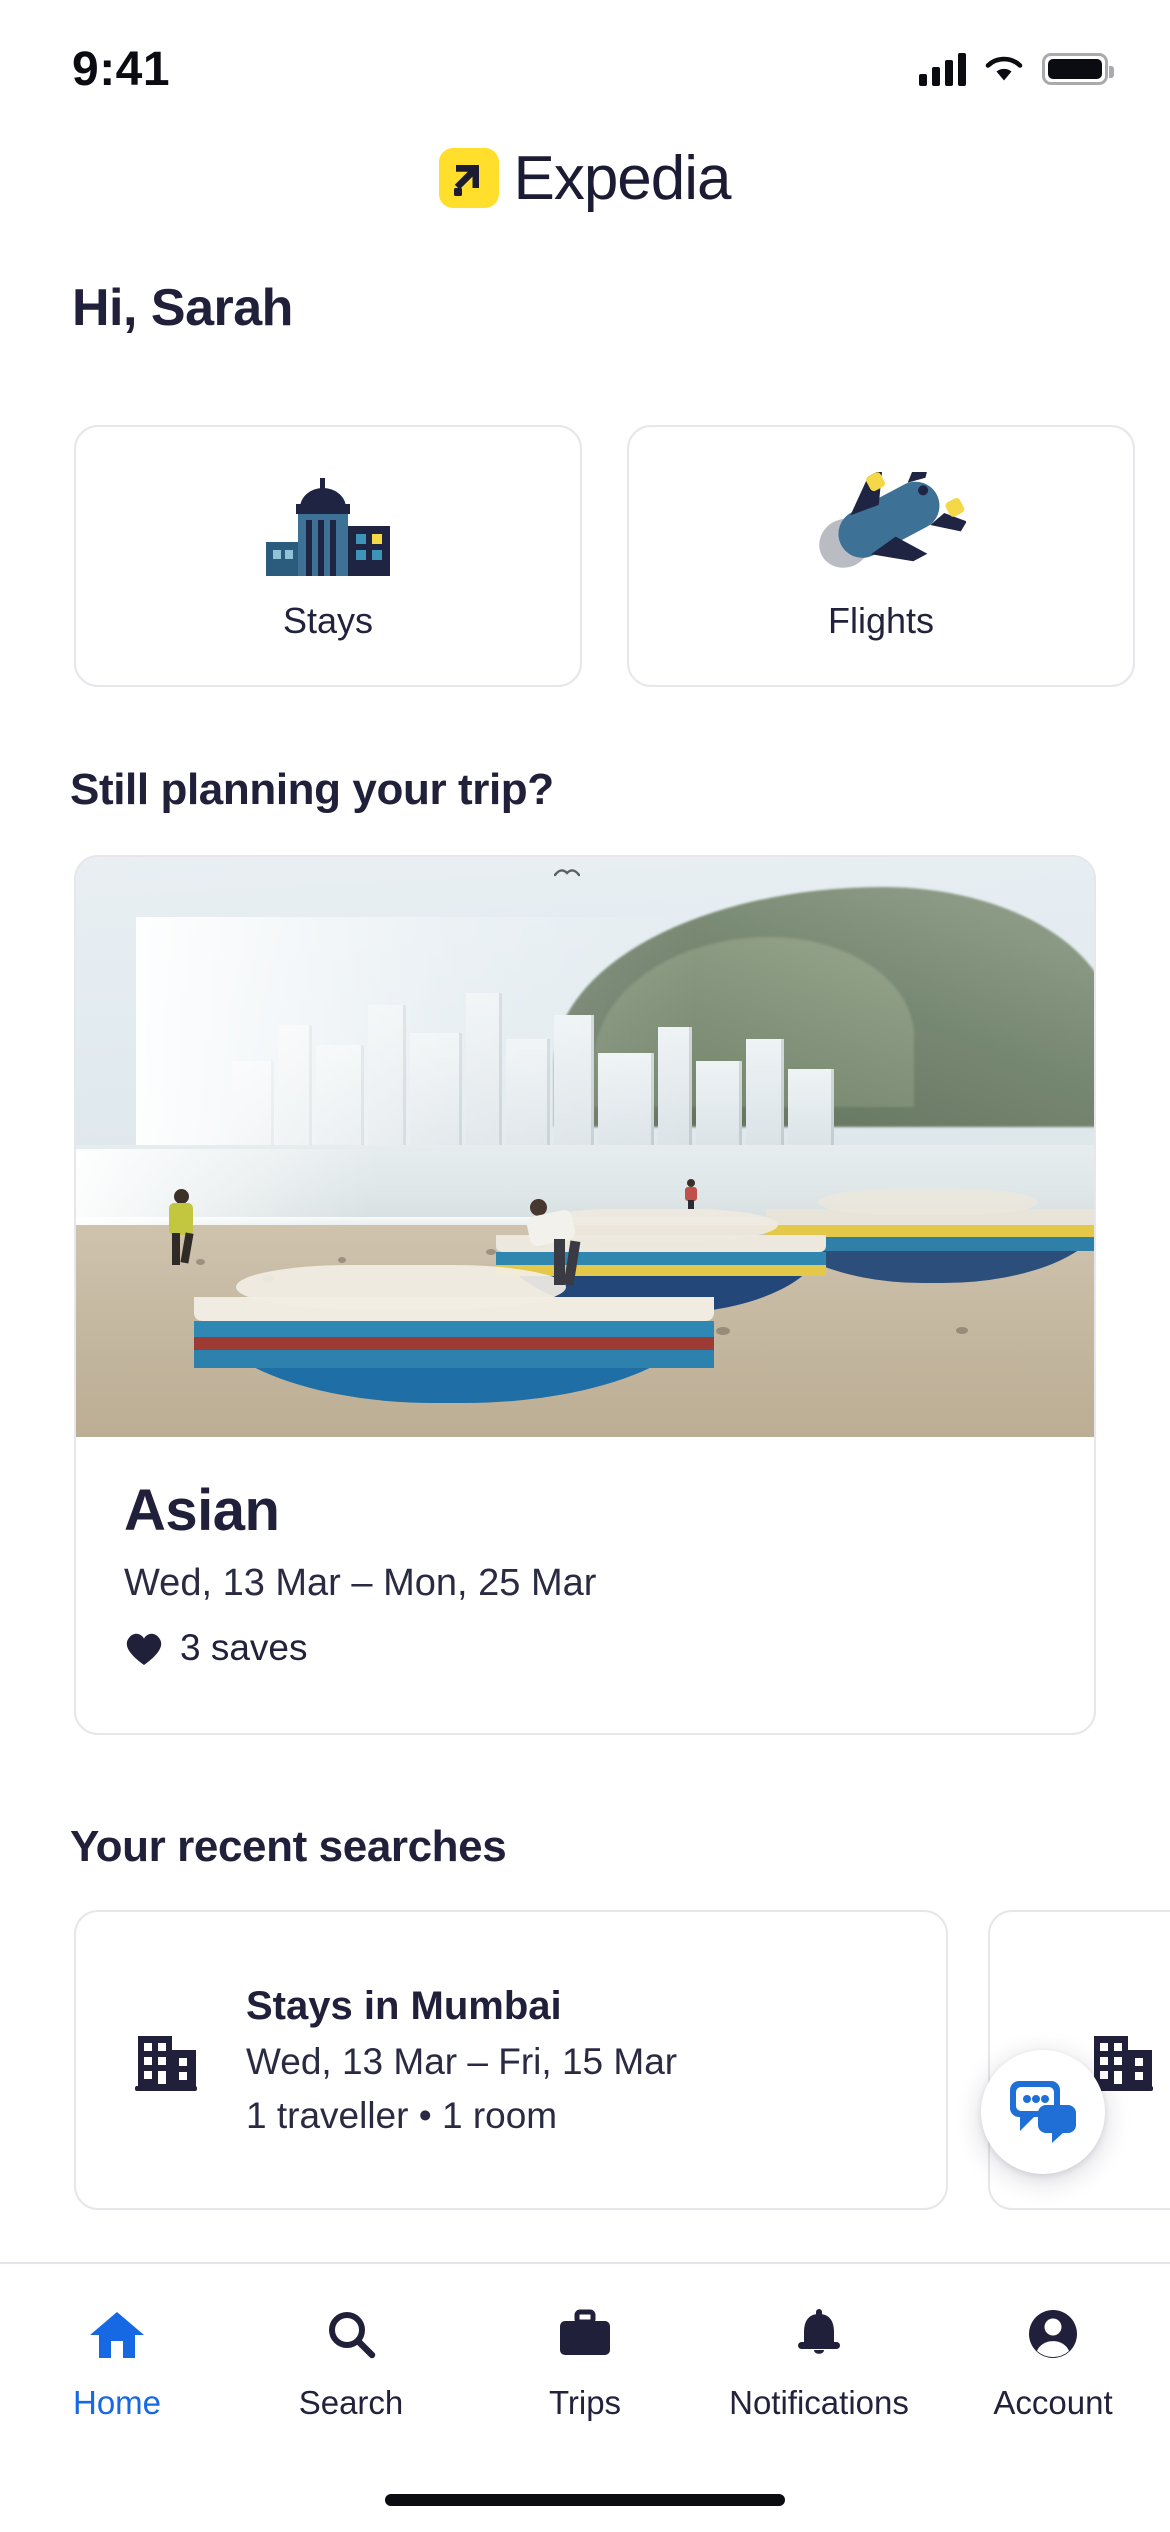  I want to click on trip-saves-text: 3 saves, so click(244, 1647).